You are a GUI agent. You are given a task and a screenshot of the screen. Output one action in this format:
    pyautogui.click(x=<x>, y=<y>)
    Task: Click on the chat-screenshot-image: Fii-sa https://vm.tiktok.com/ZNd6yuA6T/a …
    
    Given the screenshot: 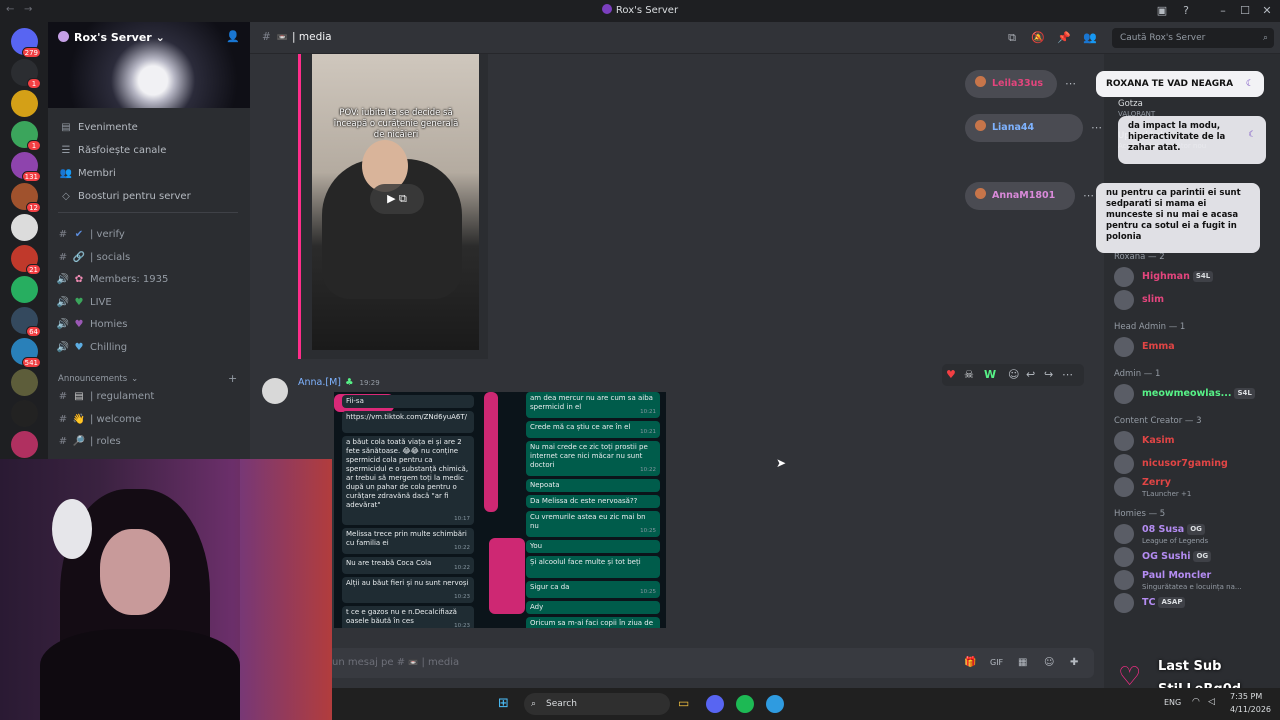 What is the action you would take?
    pyautogui.click(x=500, y=510)
    